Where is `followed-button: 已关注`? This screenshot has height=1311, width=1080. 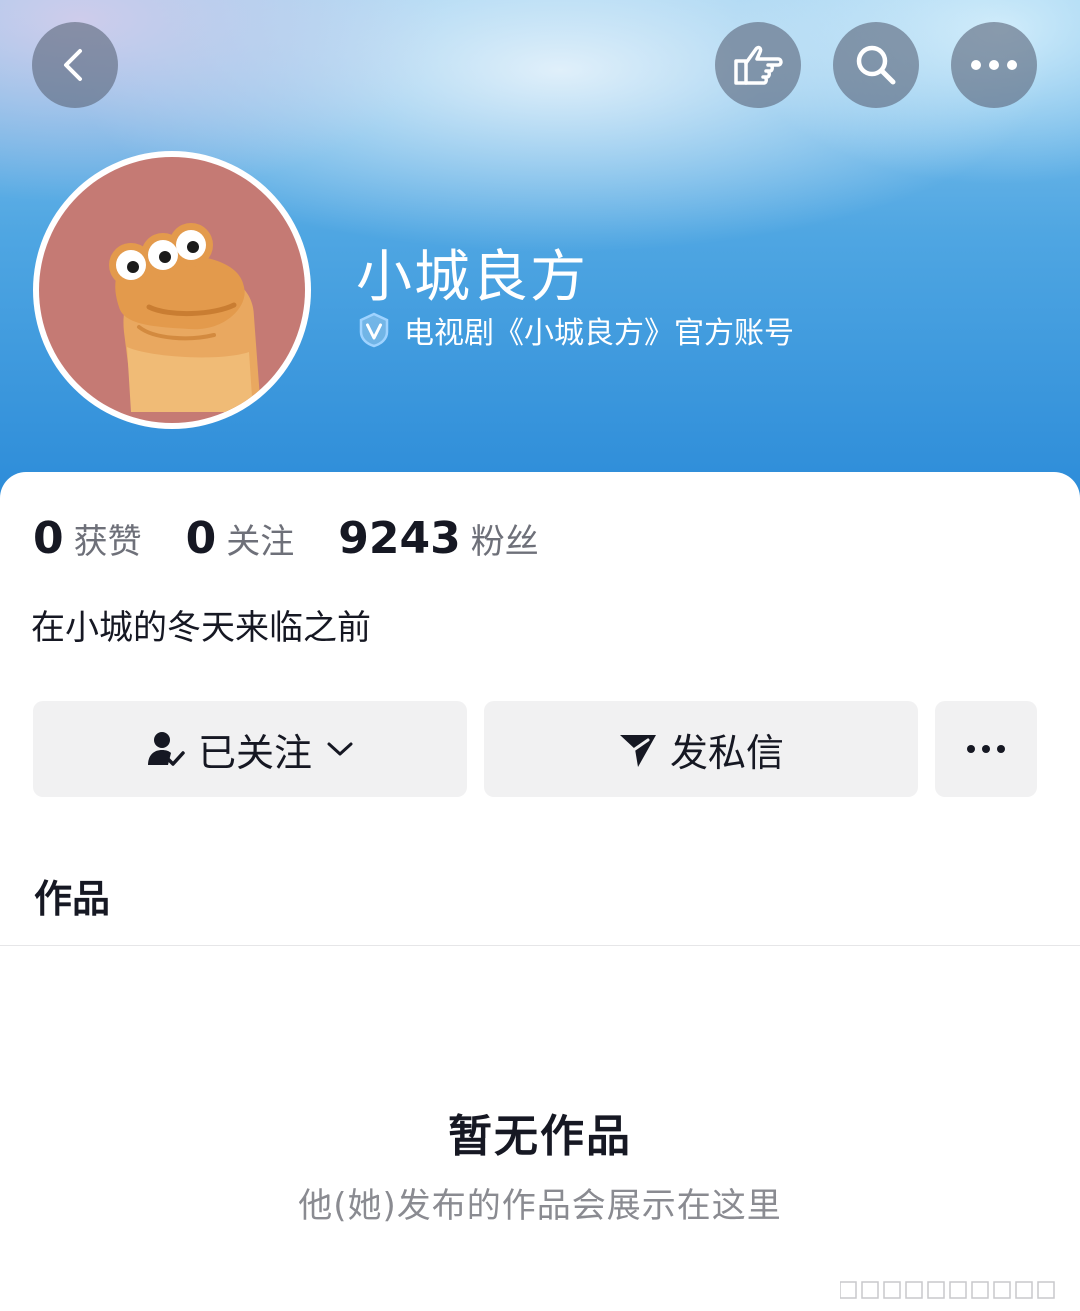 followed-button: 已关注 is located at coordinates (250, 749).